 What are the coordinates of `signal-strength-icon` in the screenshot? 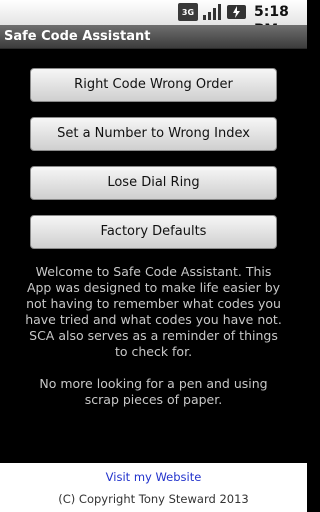 It's located at (212, 12).